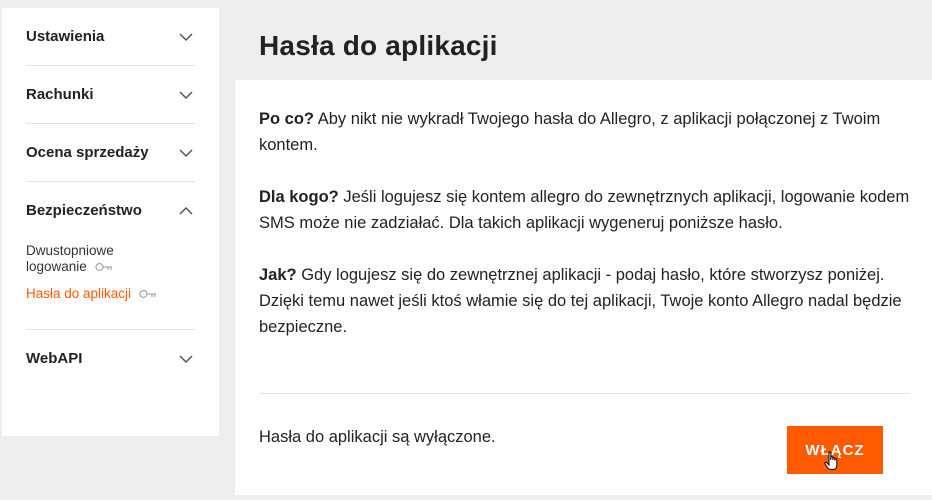 The image size is (932, 500). What do you see at coordinates (60, 94) in the screenshot?
I see `nav-label: Rachunki` at bounding box center [60, 94].